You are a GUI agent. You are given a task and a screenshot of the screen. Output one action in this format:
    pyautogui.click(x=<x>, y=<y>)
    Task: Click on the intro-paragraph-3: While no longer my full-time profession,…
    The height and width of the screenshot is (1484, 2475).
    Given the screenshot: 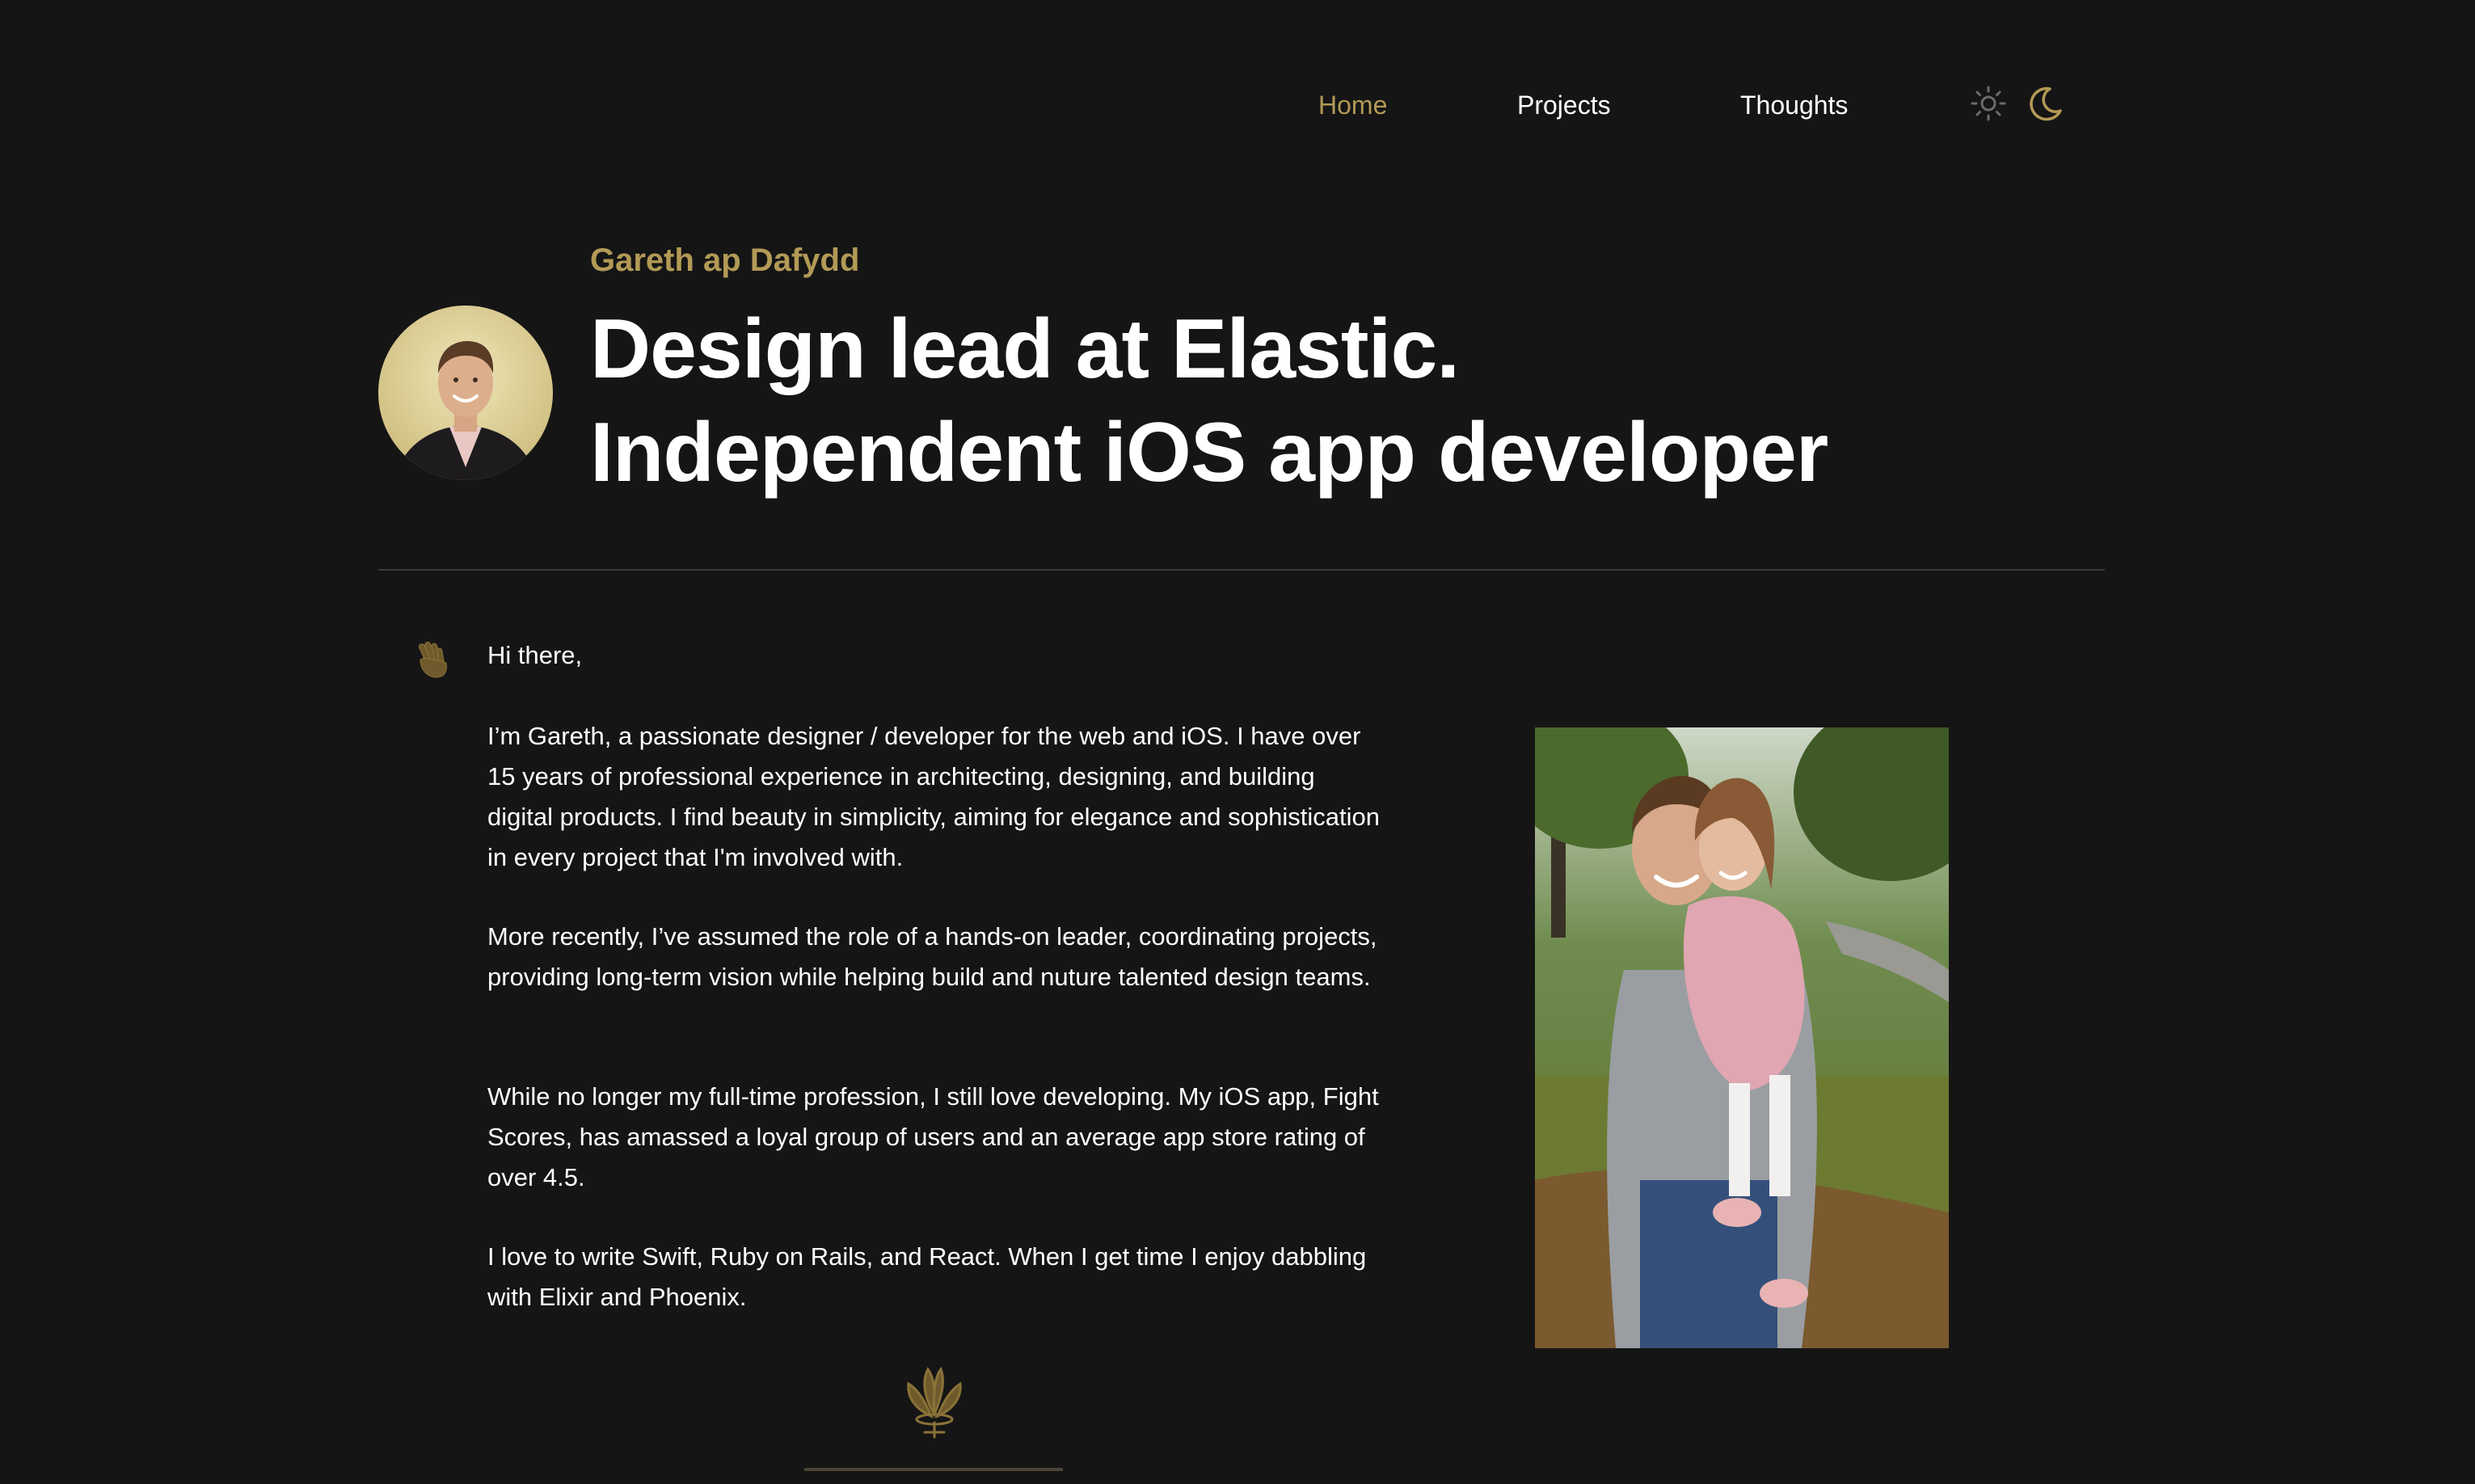 What is the action you would take?
    pyautogui.click(x=933, y=1136)
    